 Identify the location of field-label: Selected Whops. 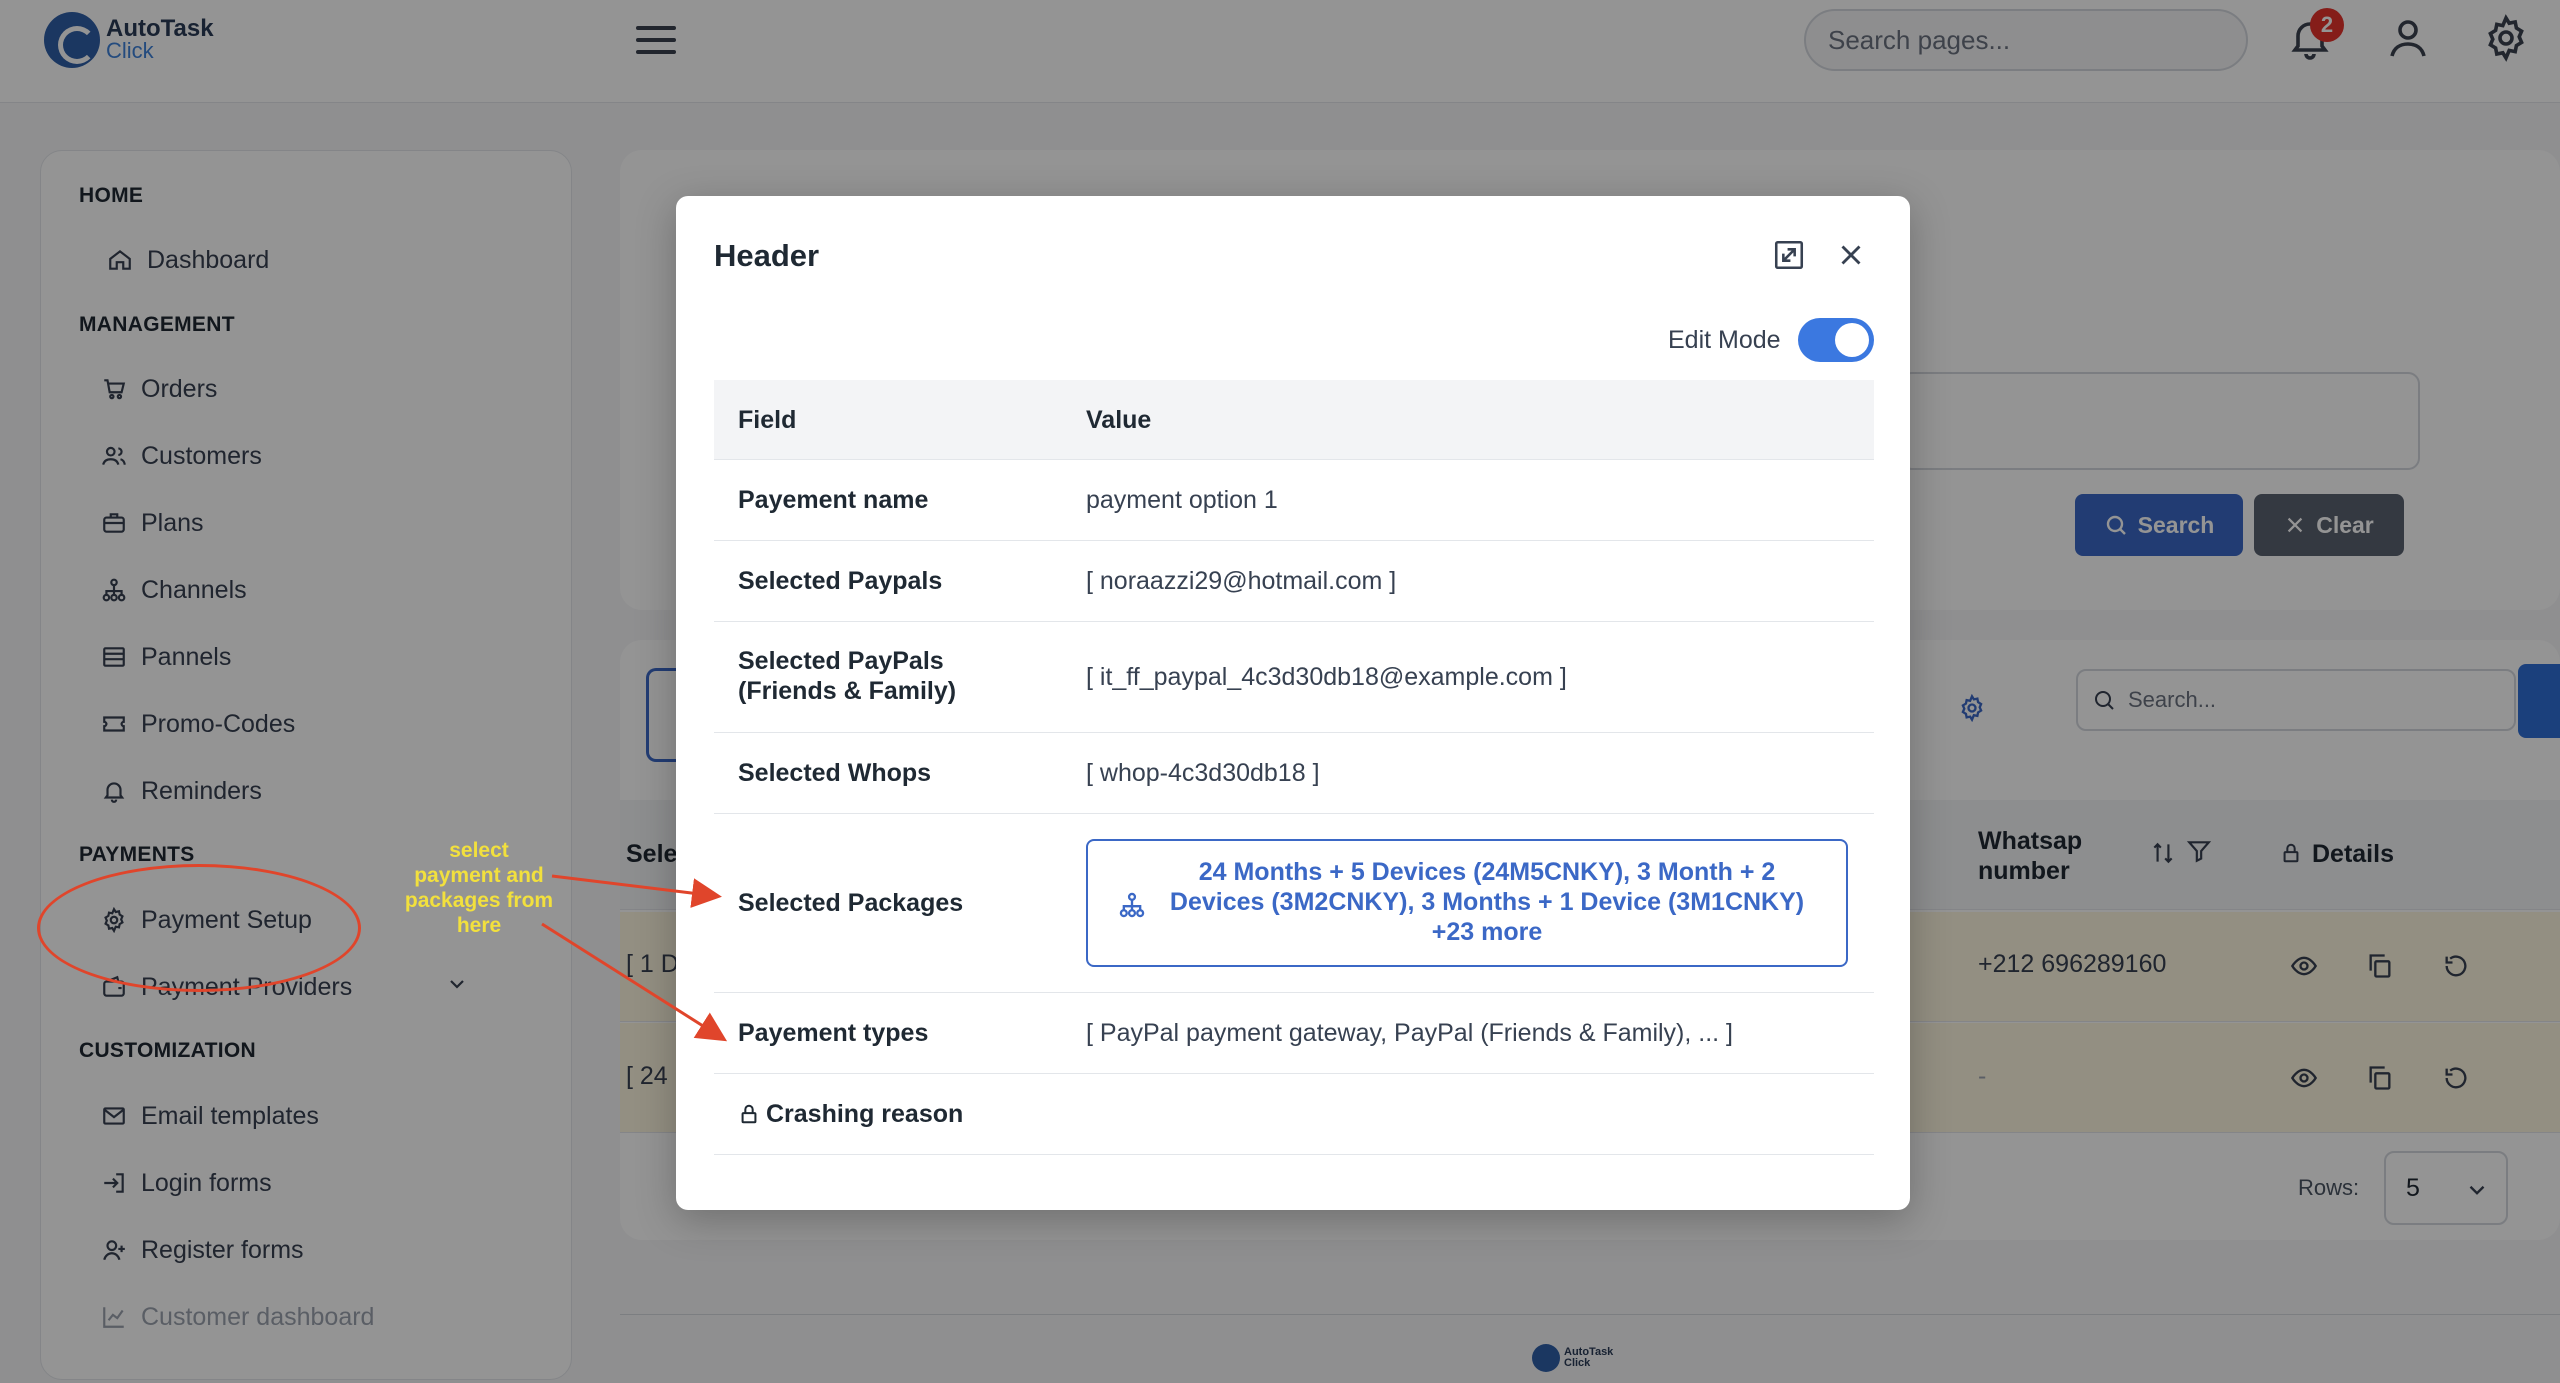
(835, 773).